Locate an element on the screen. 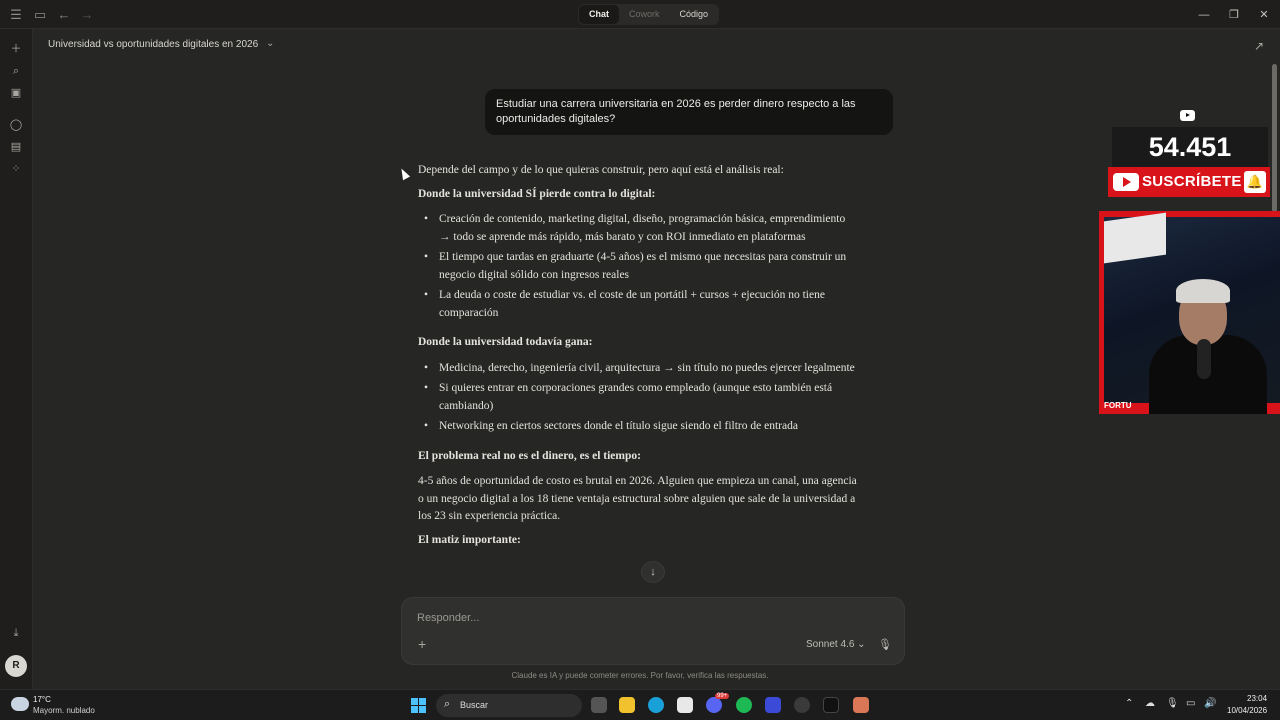 This screenshot has width=1280, height=720. briefcase-icon: ▣ is located at coordinates (16, 93).